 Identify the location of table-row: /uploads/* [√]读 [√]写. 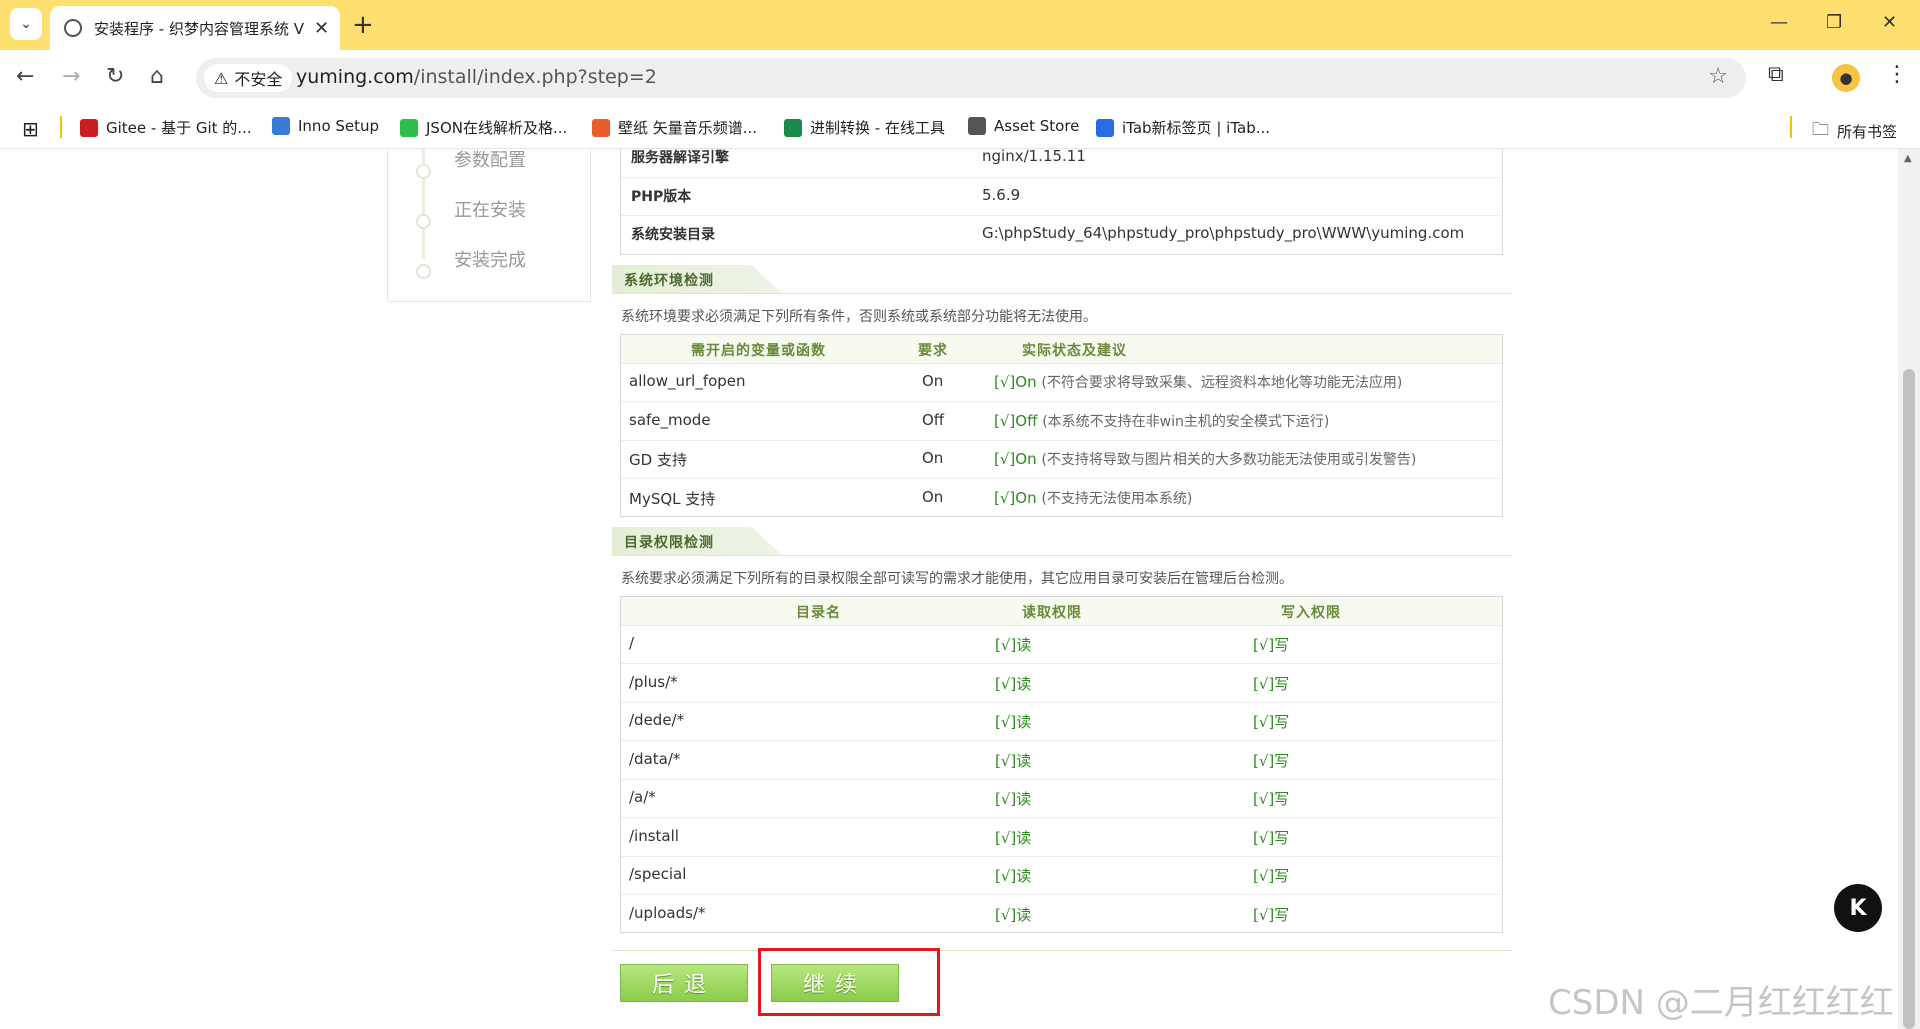
(1061, 914).